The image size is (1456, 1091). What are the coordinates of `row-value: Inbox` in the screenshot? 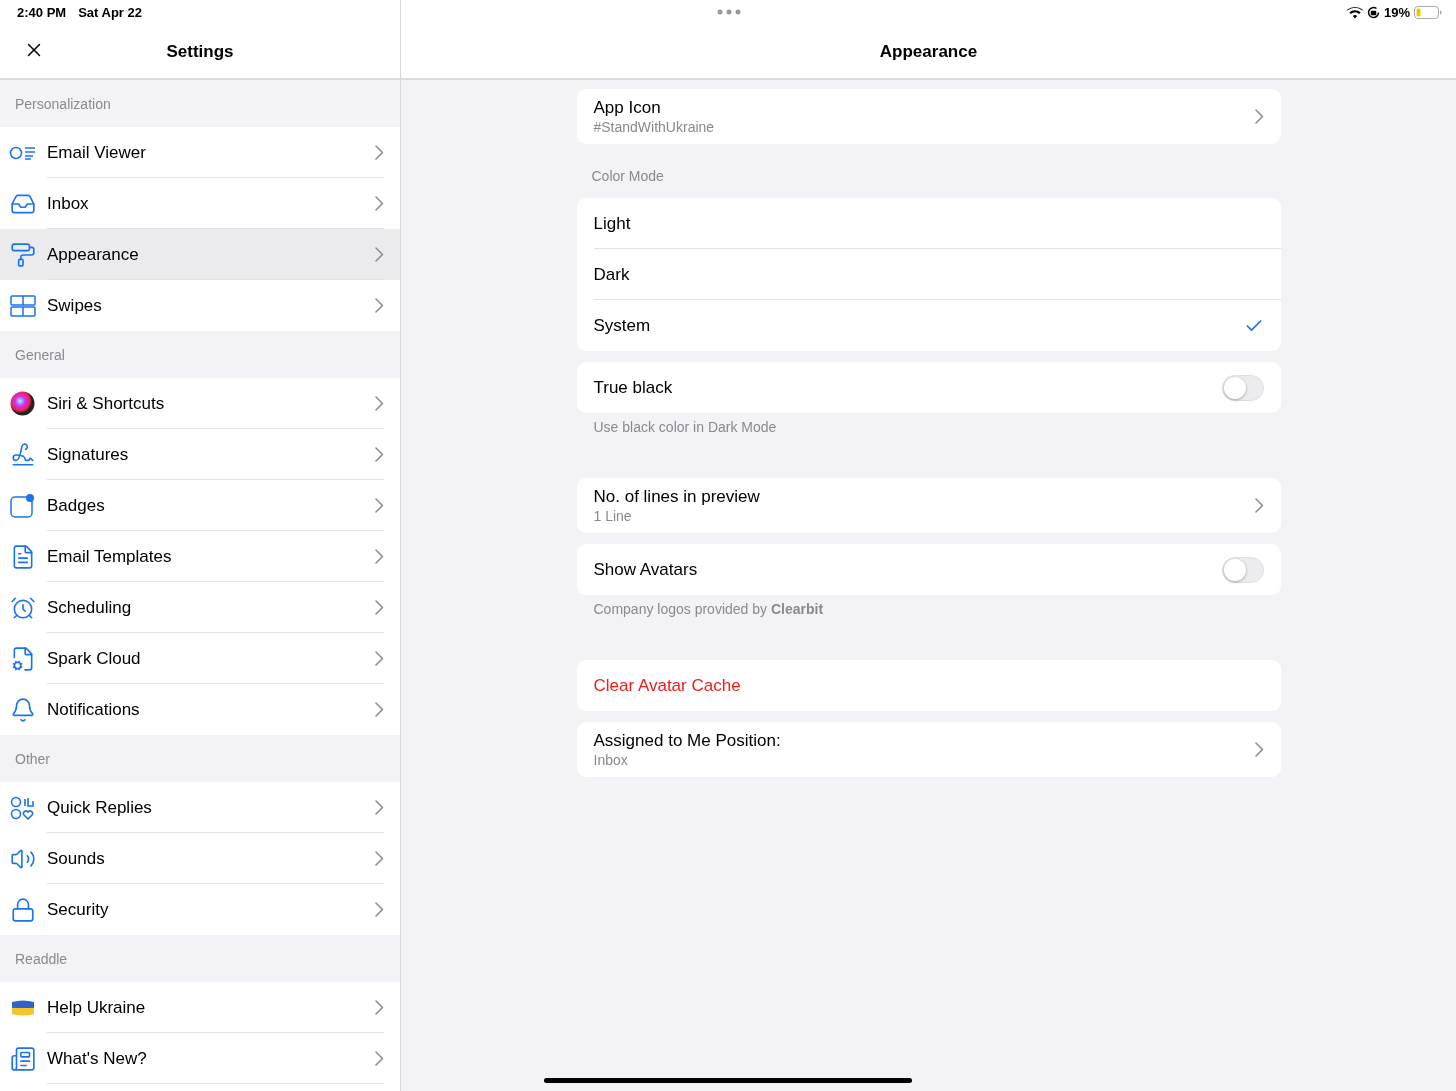 It's located at (611, 760).